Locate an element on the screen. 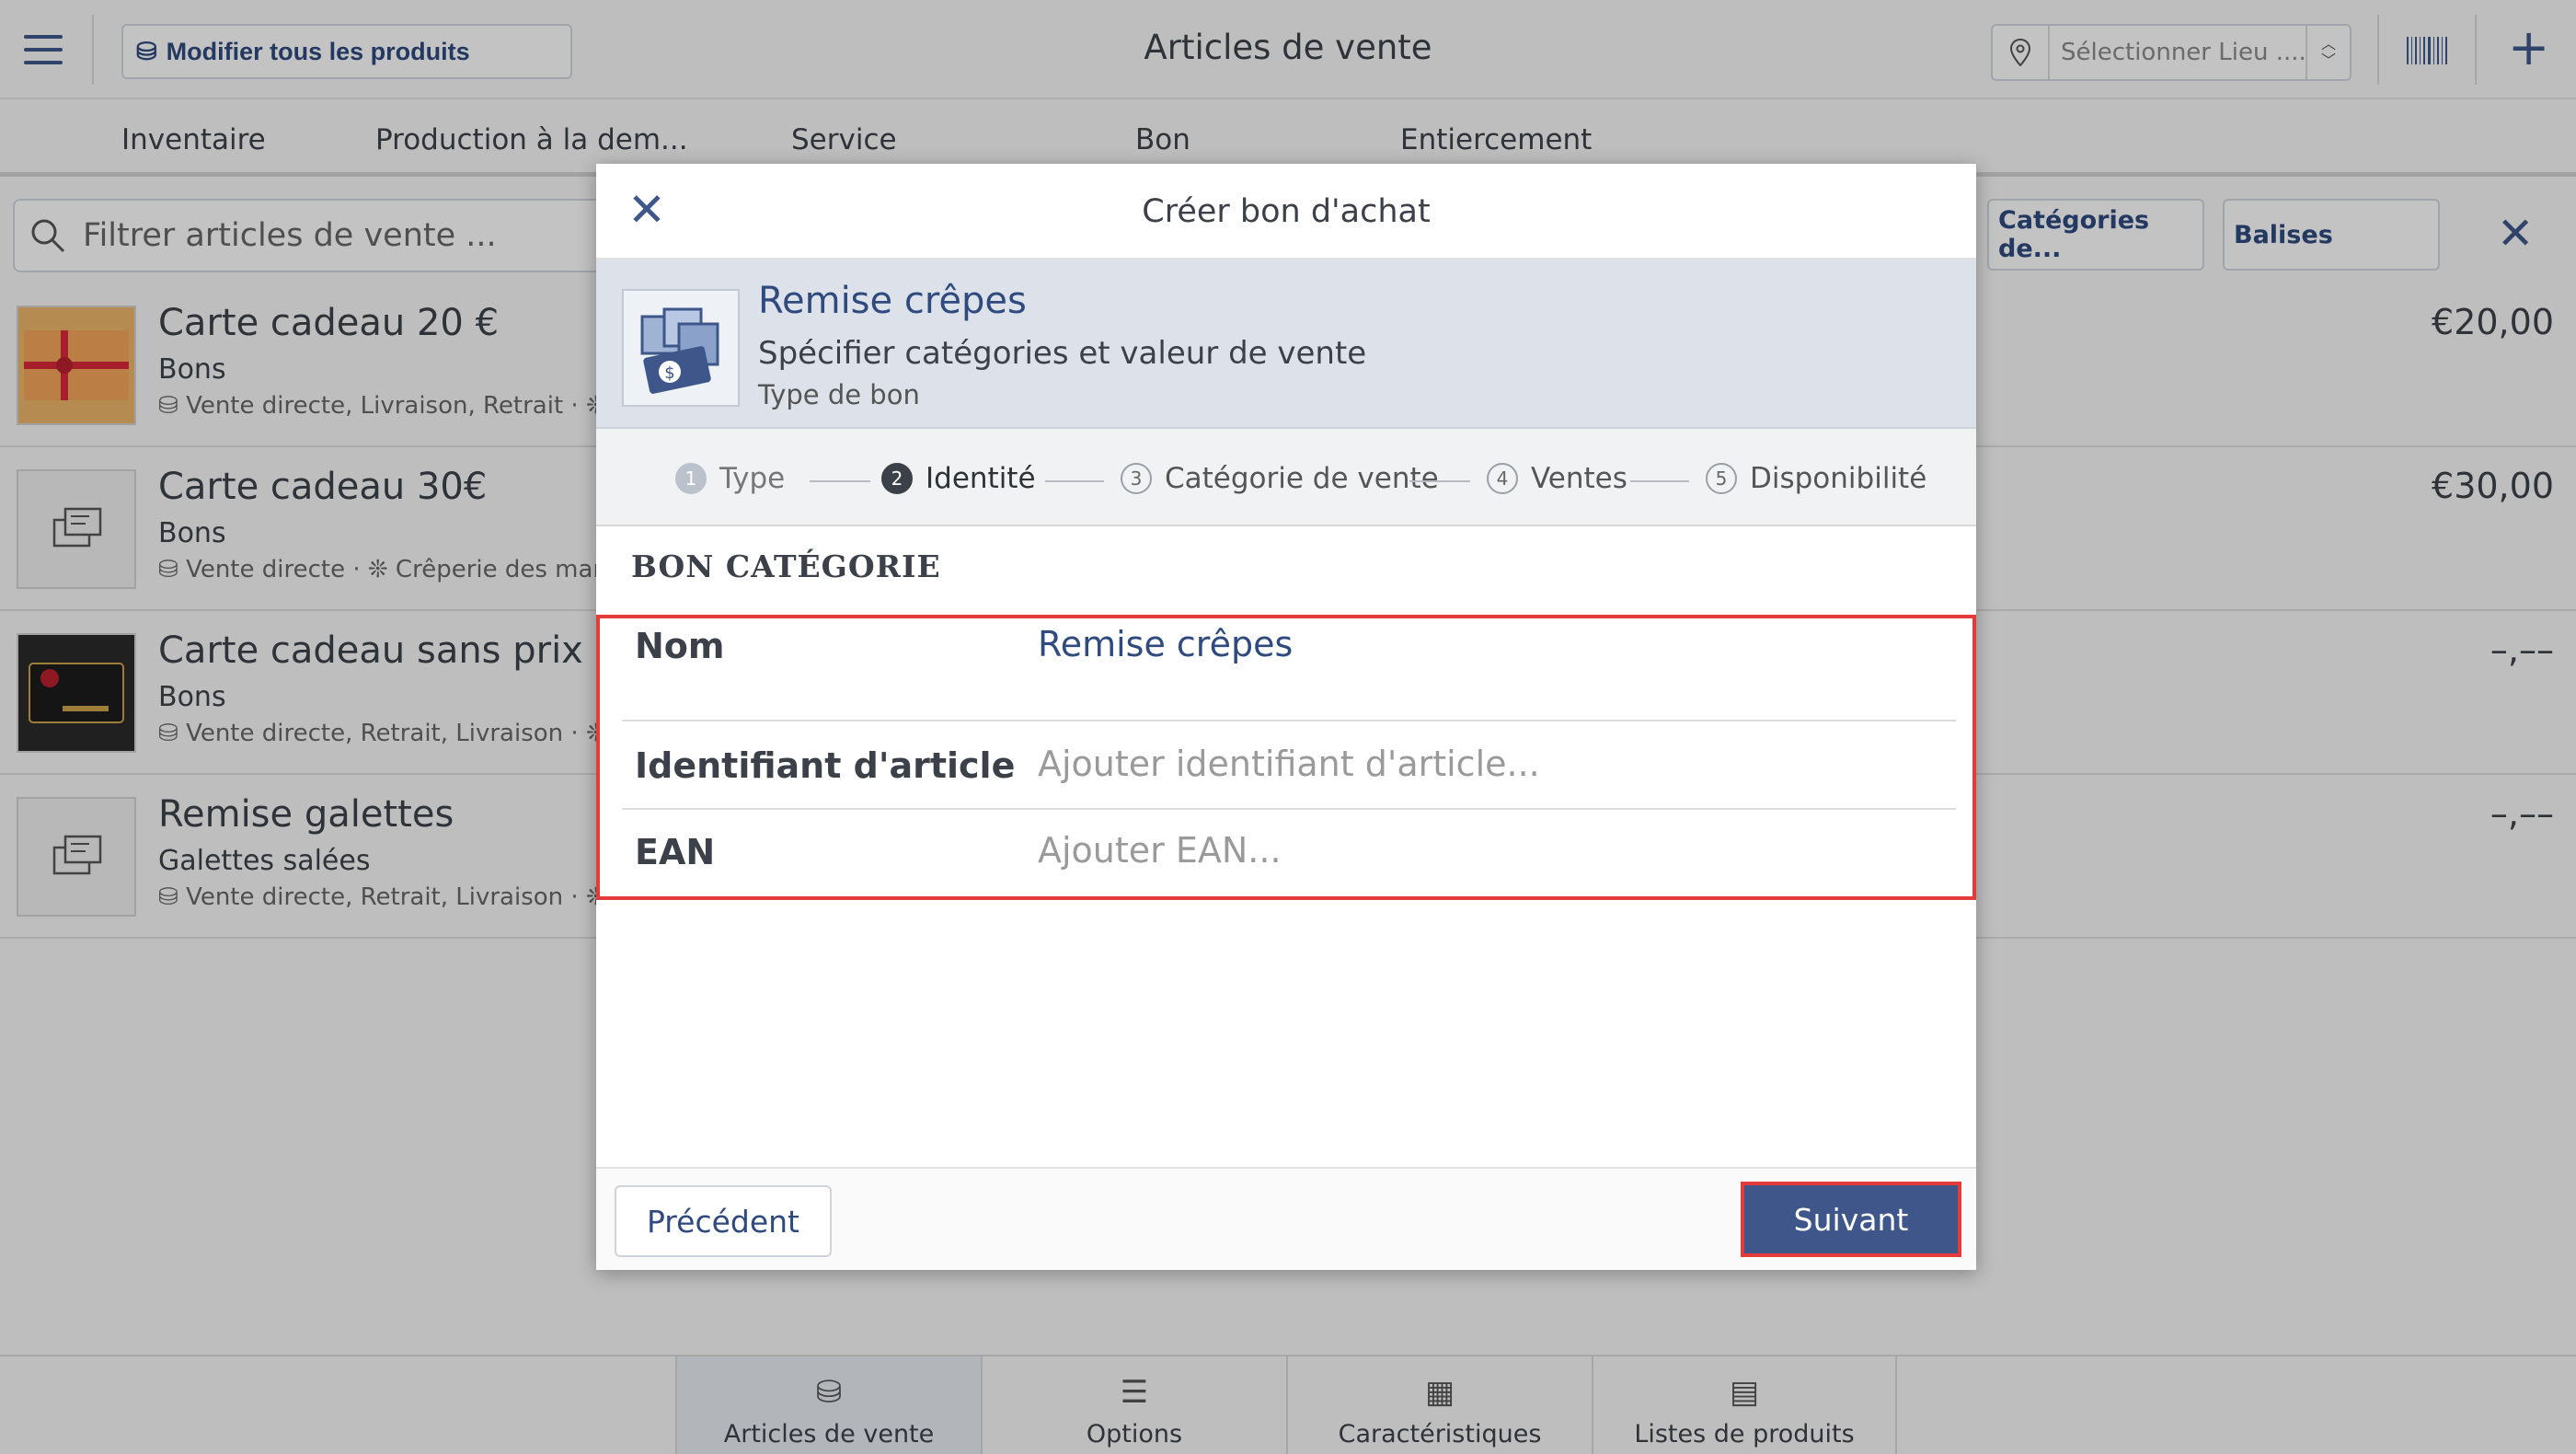 The image size is (2576, 1454). dialog-footer: Précédent Suivant is located at coordinates (1286, 1218).